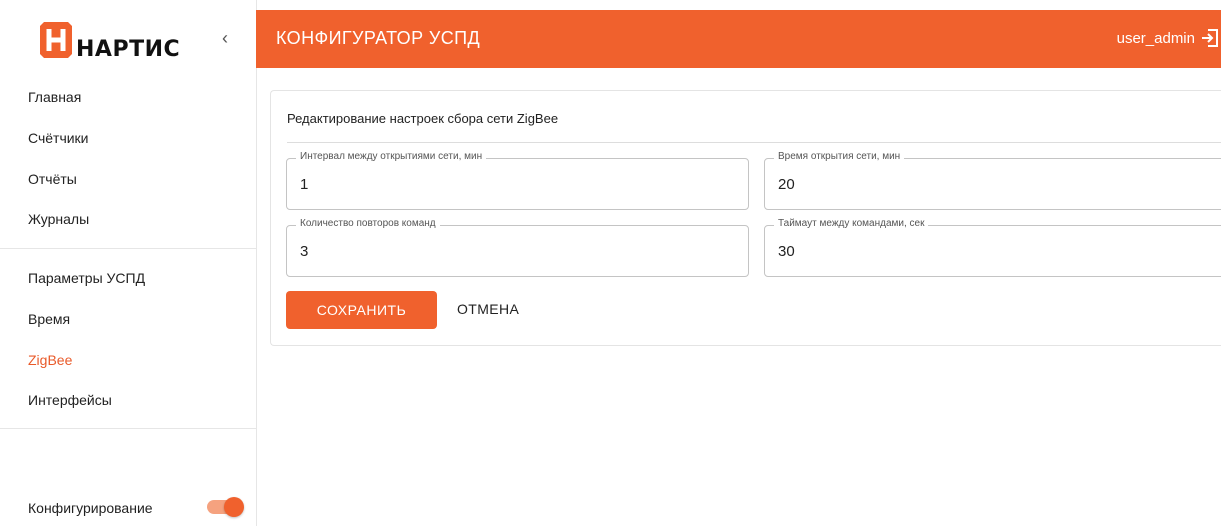 This screenshot has width=1221, height=526. What do you see at coordinates (378, 38) in the screenshot?
I see `app-title: КОНФИГУРАТОР УСПД` at bounding box center [378, 38].